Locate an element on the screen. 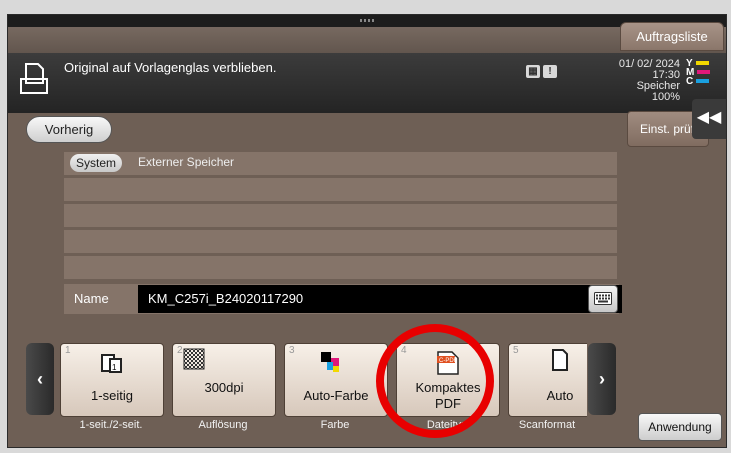  card-scan-size: 5 Auto is located at coordinates (547, 380).